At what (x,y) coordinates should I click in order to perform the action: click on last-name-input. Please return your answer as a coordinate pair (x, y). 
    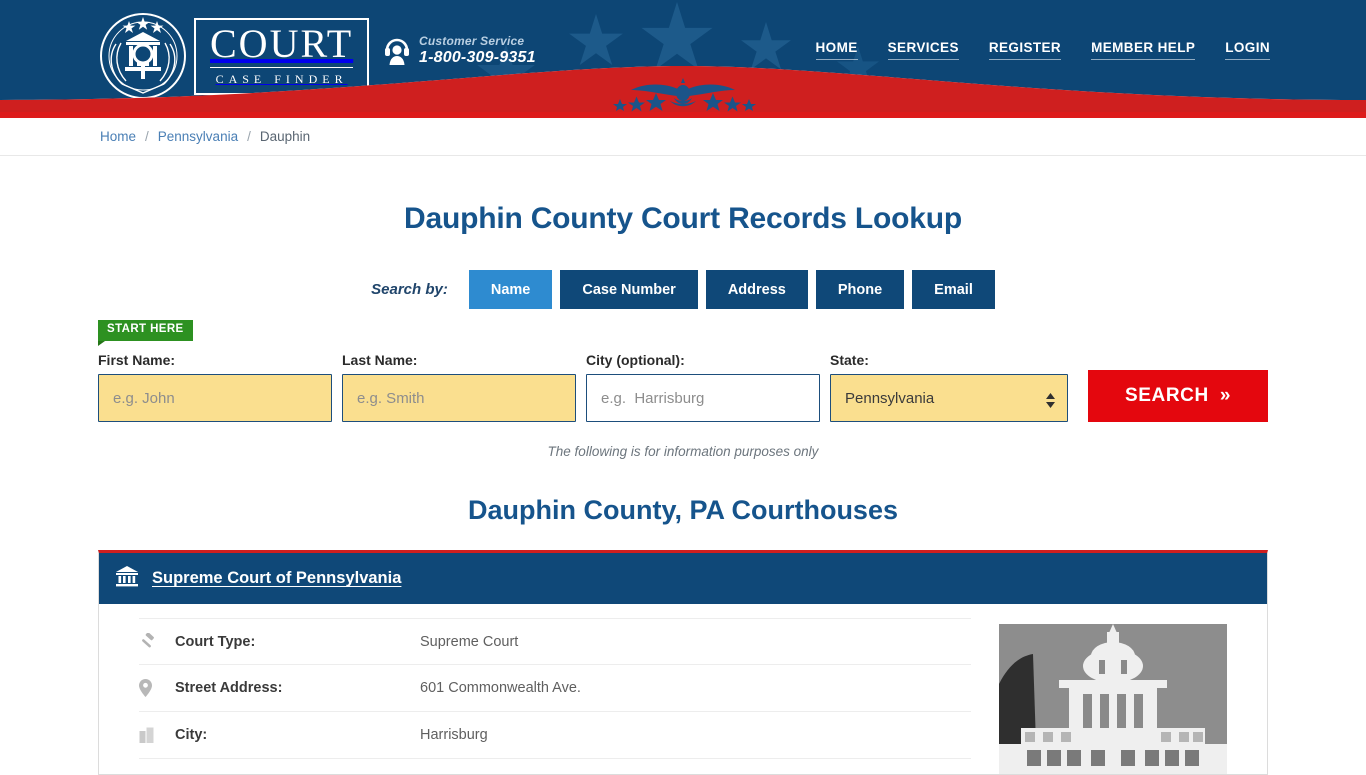
    Looking at the image, I should click on (459, 398).